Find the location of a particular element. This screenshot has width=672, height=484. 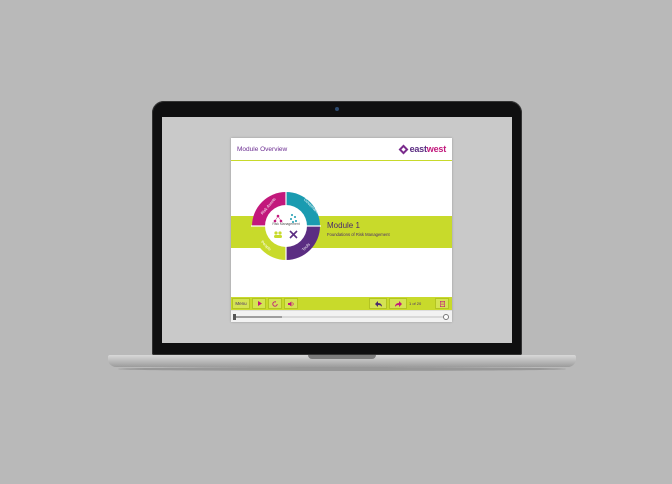

brand-logo: eastwest is located at coordinates (422, 149).